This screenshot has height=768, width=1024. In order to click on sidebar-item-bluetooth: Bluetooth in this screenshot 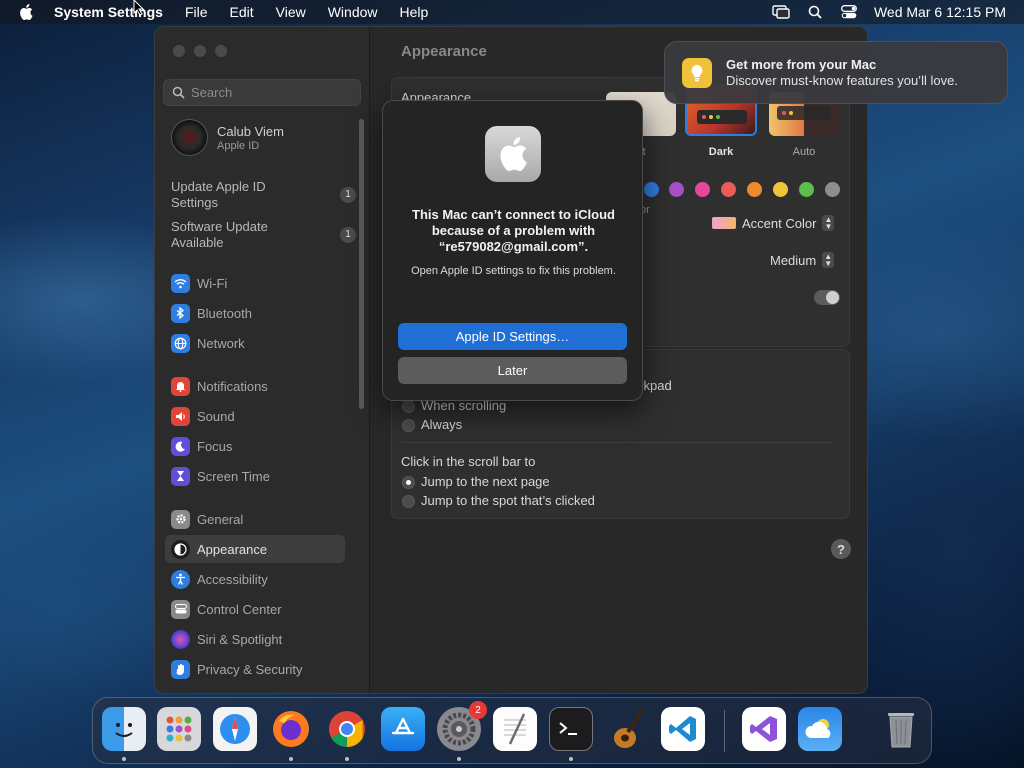, I will do `click(255, 313)`.